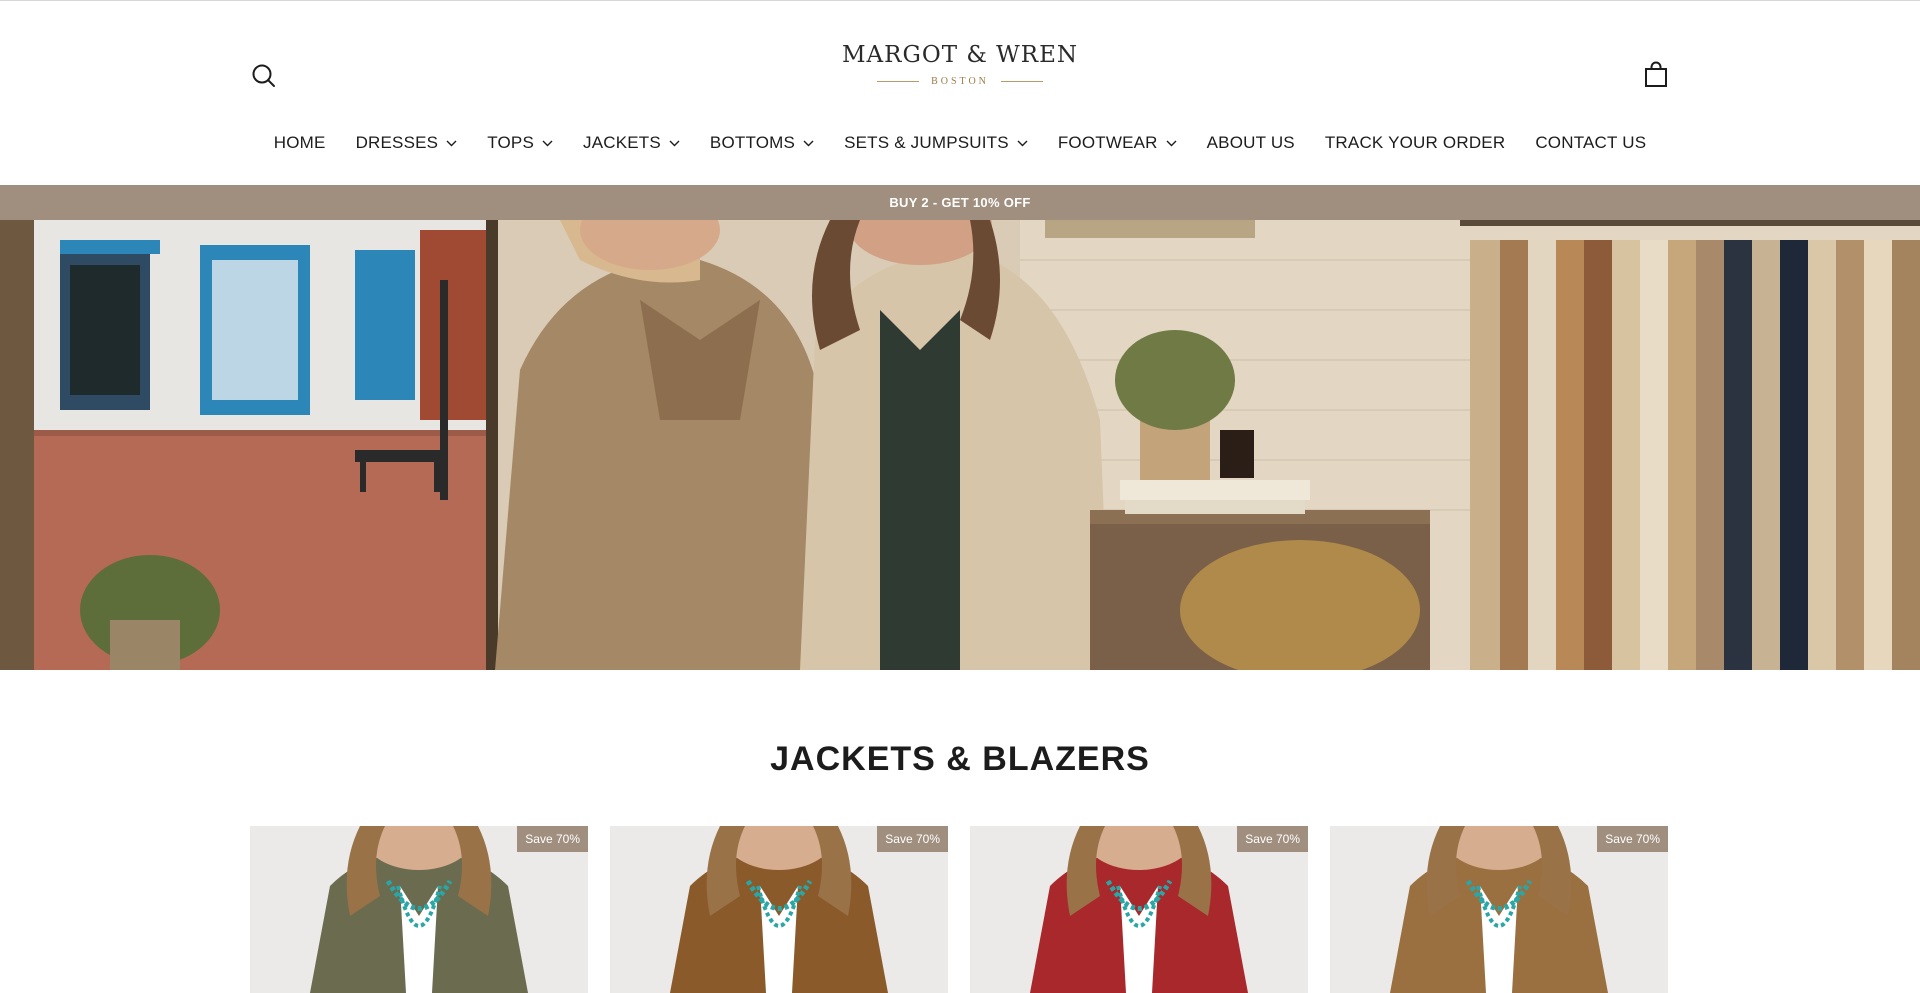 The width and height of the screenshot is (1920, 993). I want to click on nav-item-tops: TOPS, so click(520, 143).